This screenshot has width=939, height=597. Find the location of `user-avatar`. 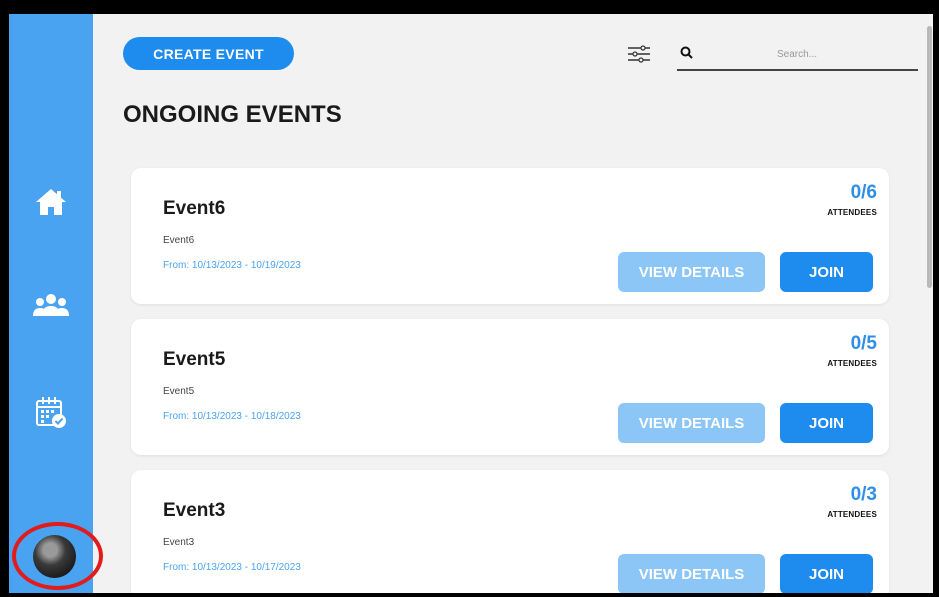

user-avatar is located at coordinates (54, 556).